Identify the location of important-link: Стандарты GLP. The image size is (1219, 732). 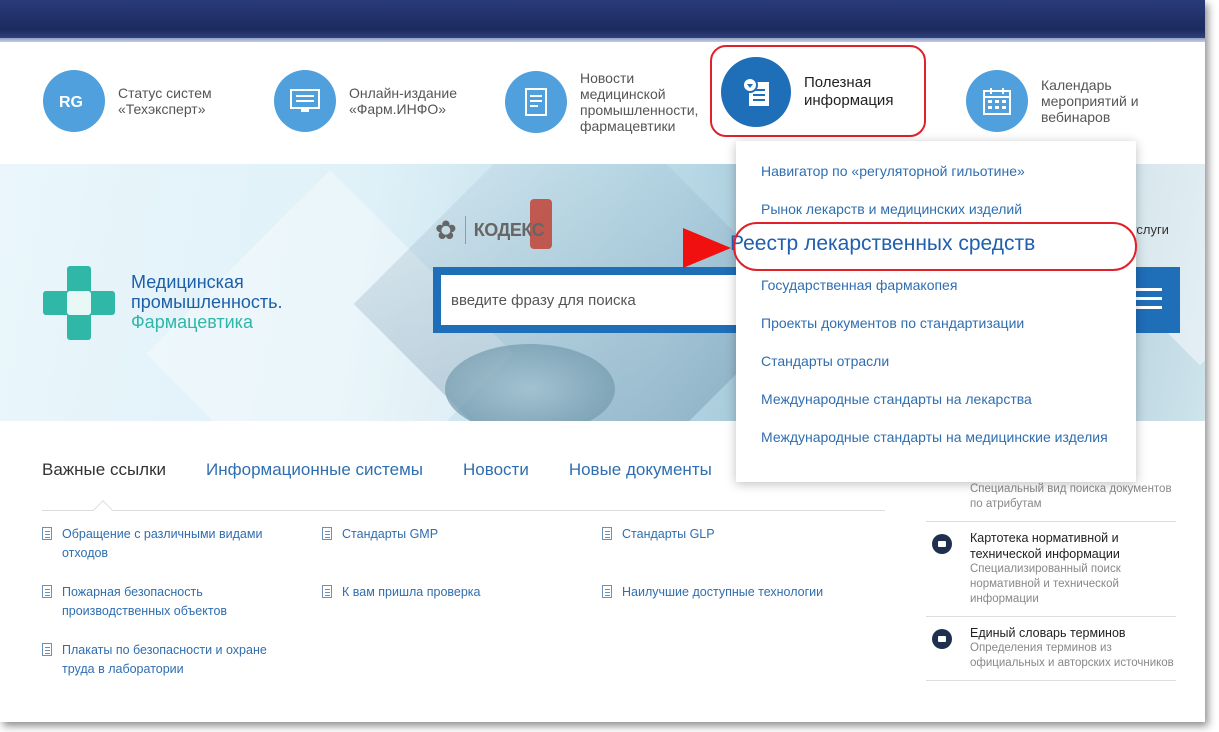
(732, 534).